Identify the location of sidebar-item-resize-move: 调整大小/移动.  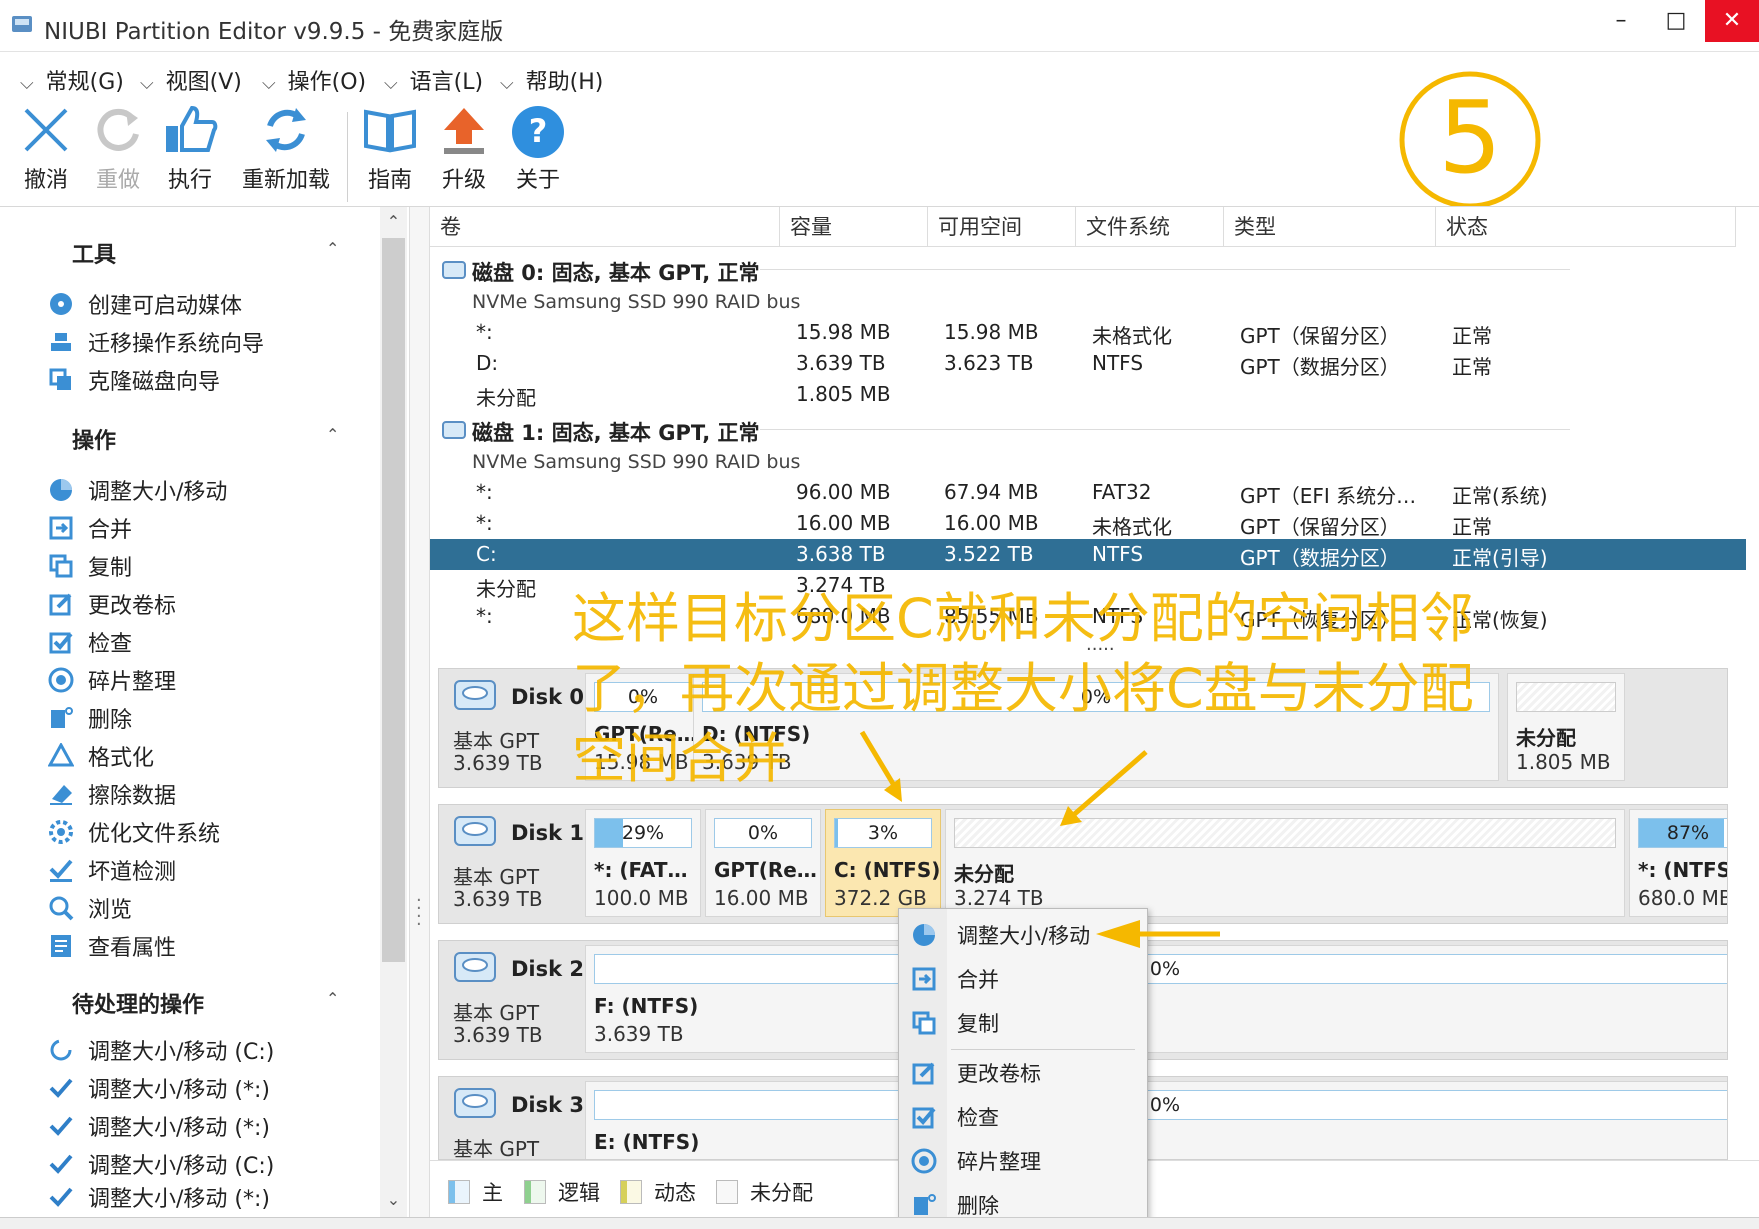
(208, 490).